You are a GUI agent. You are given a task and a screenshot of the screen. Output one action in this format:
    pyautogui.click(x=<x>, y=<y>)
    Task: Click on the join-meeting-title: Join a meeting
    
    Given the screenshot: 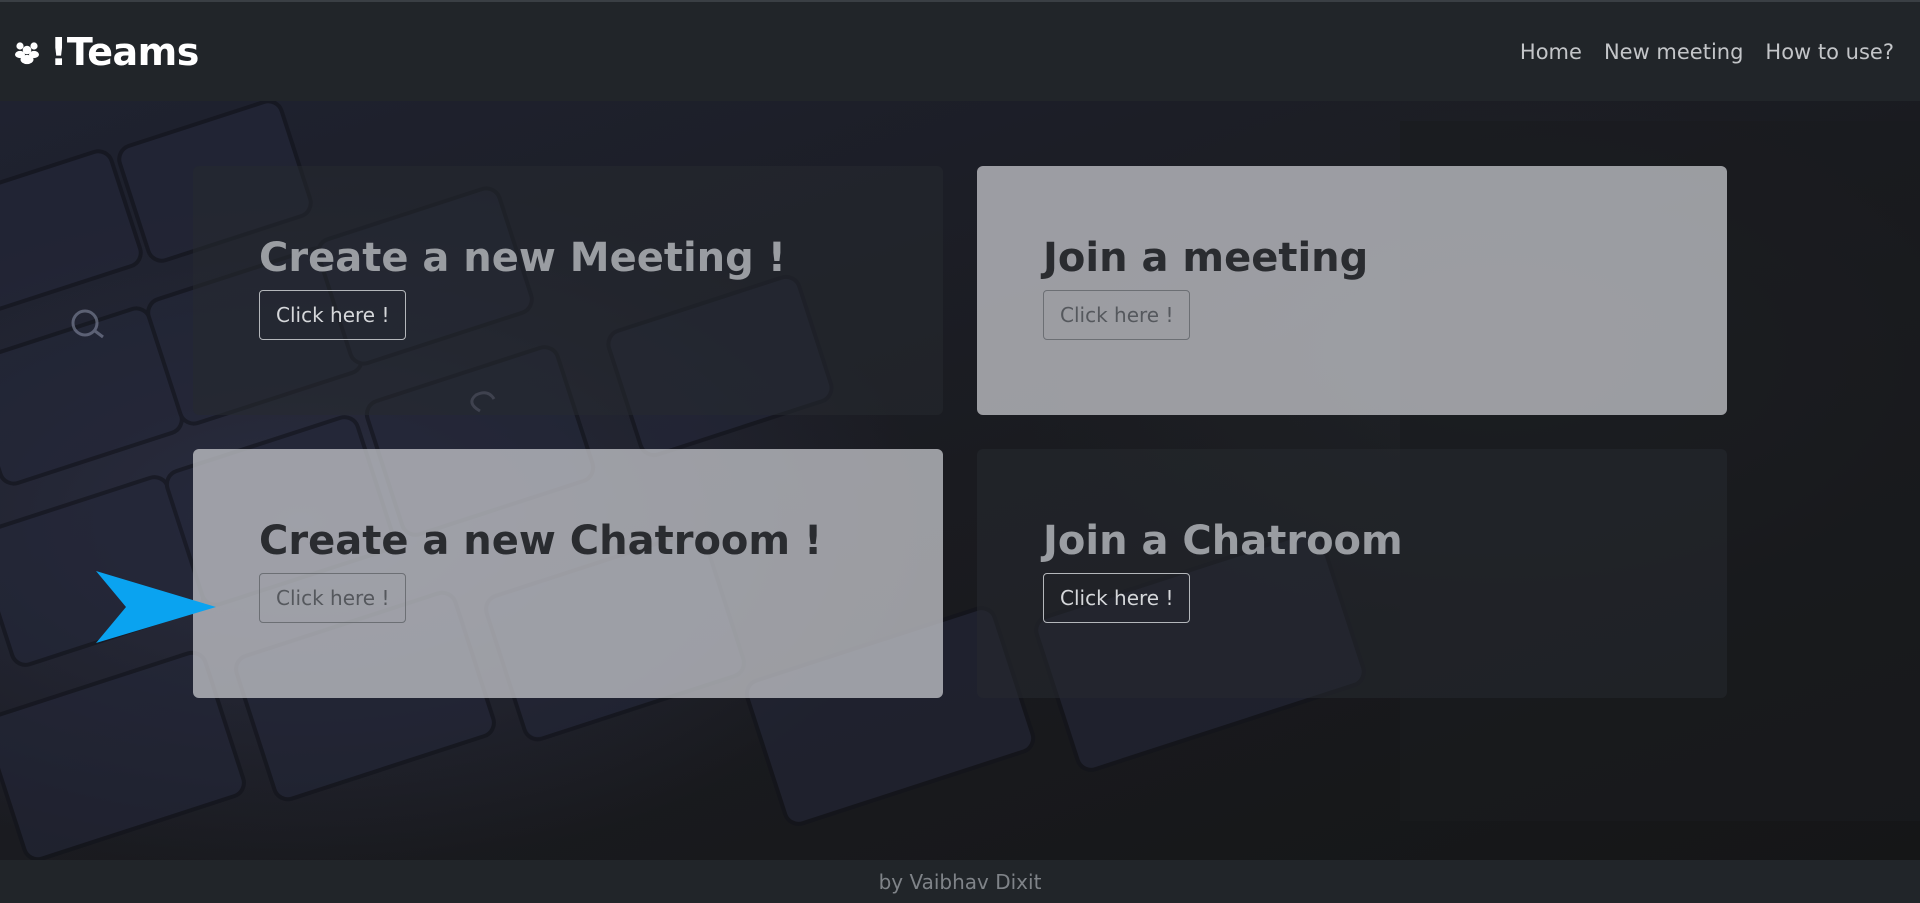 What is the action you would take?
    pyautogui.click(x=1206, y=258)
    